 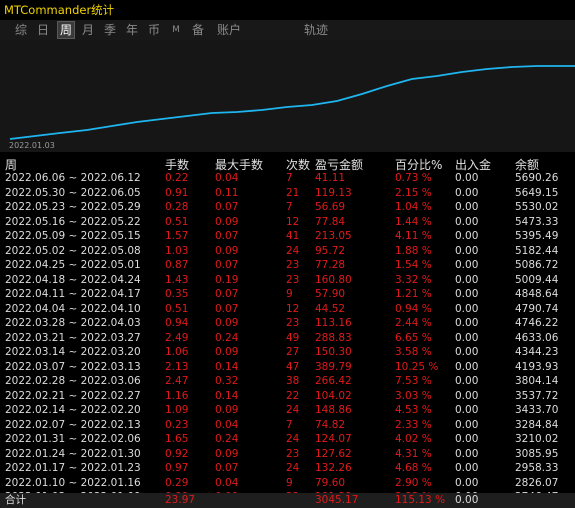 I want to click on cell-balance: 3804.14, so click(x=537, y=381).